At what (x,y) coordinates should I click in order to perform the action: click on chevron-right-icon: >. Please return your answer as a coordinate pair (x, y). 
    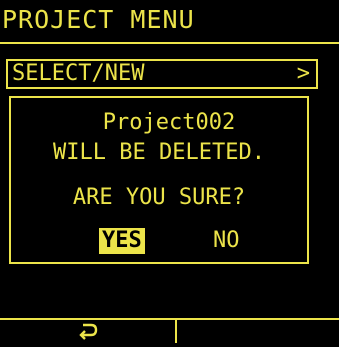
    Looking at the image, I should click on (303, 73).